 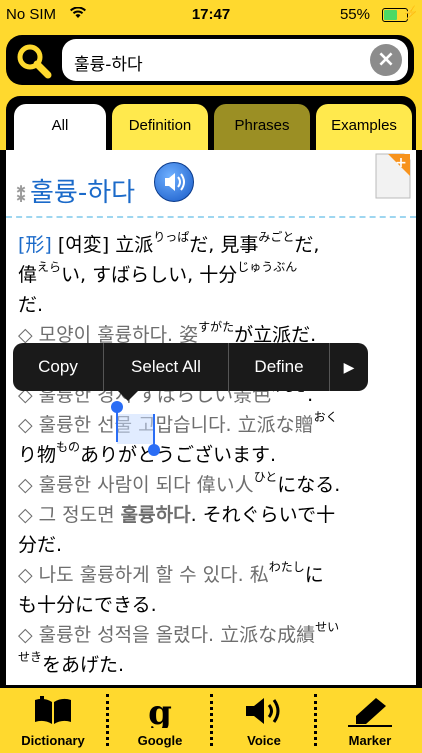 I want to click on example-line: 分だ., so click(x=40, y=545).